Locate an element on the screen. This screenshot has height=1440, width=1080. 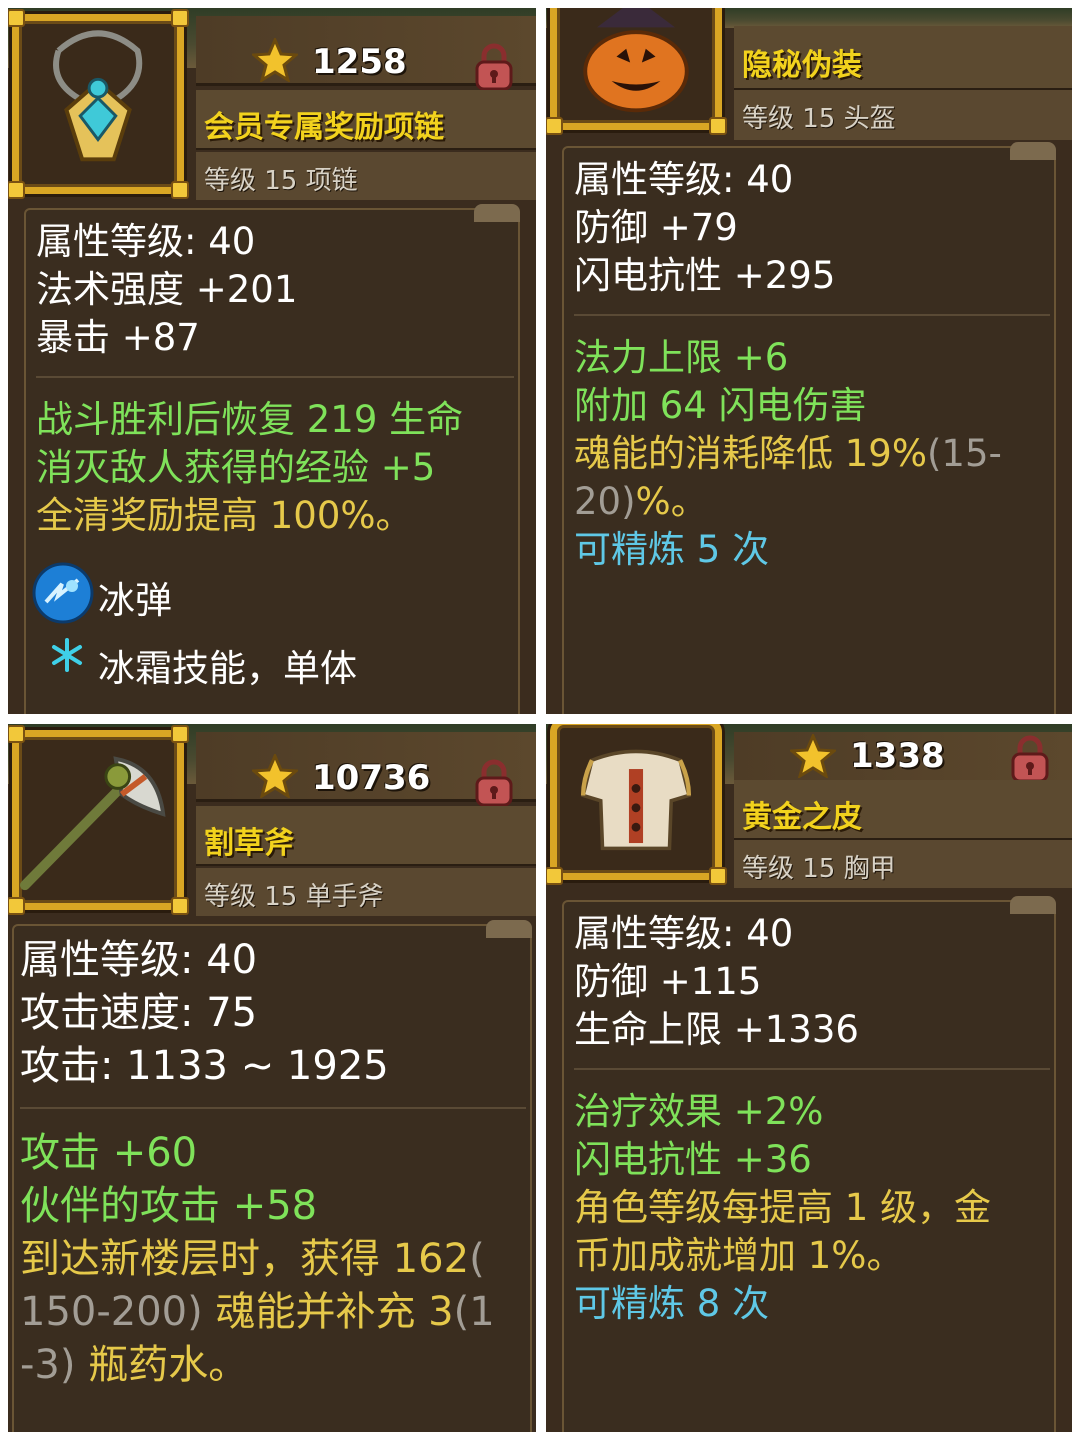
bonus-stat: 消灭敌人获得的经验 +5 is located at coordinates (236, 467).